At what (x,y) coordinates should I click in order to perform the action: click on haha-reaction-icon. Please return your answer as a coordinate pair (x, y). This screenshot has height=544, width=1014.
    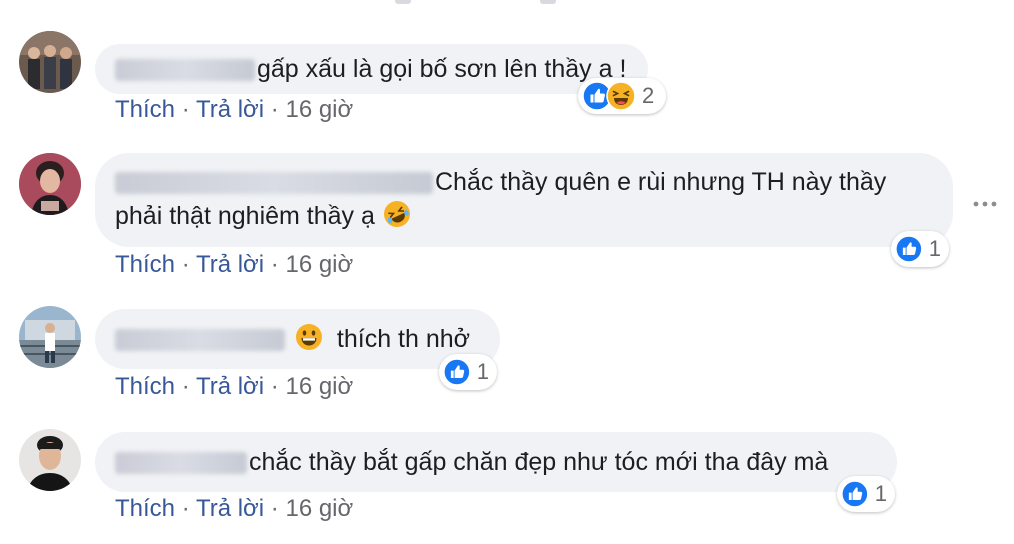
    Looking at the image, I should click on (621, 96).